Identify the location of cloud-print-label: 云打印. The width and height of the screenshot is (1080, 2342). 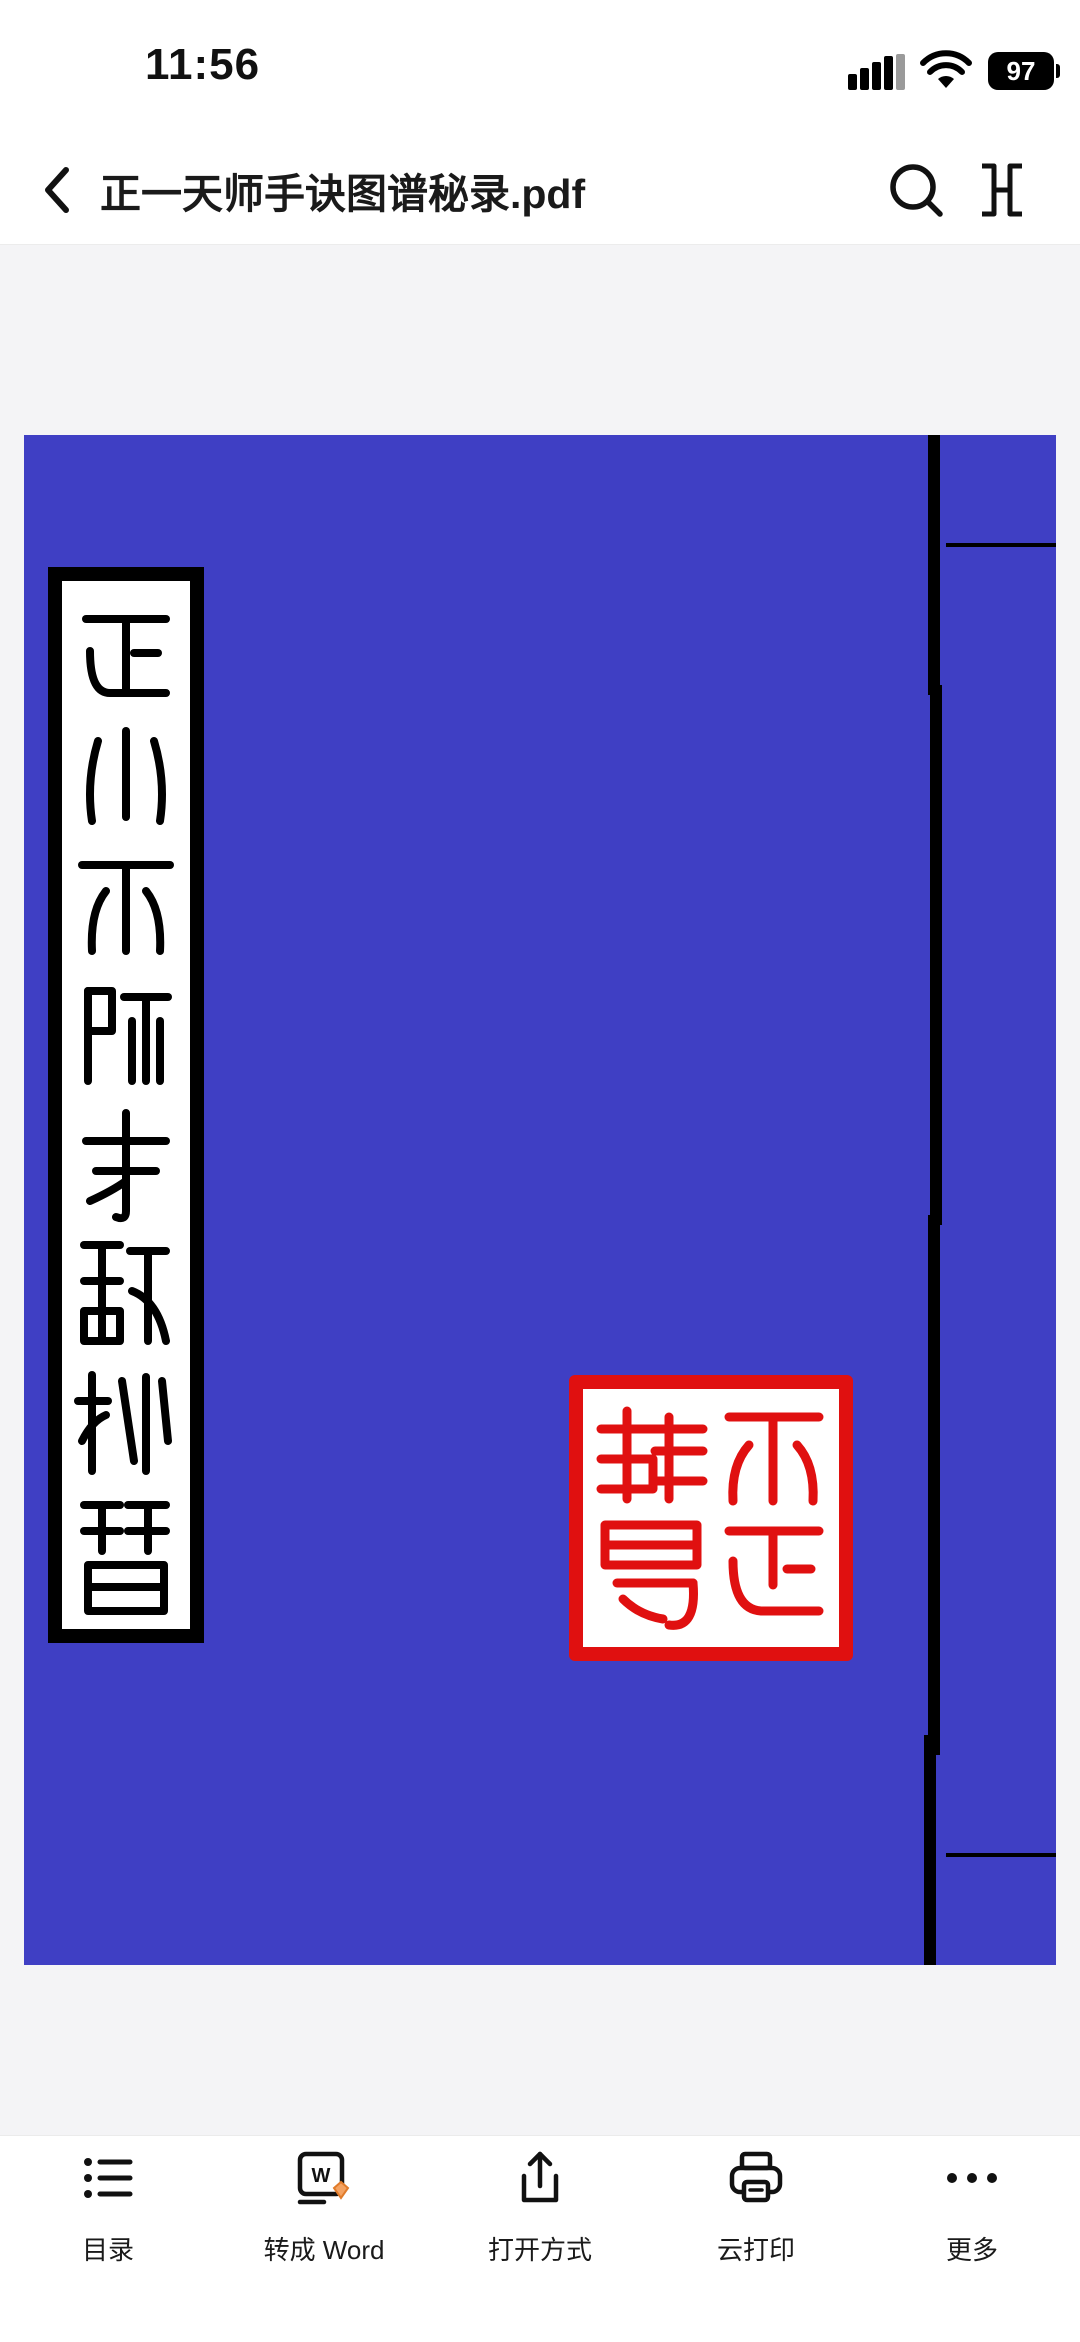
(755, 2250).